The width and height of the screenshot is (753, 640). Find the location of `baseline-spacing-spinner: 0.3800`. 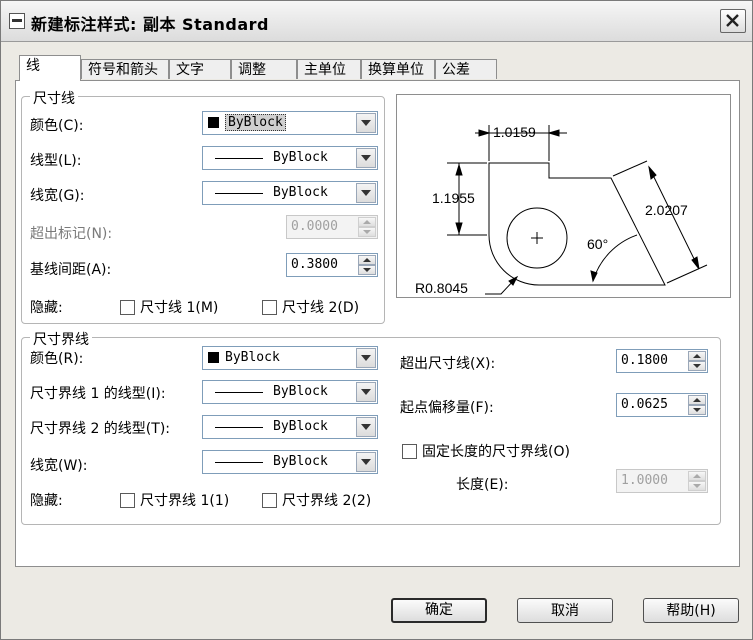

baseline-spacing-spinner: 0.3800 is located at coordinates (332, 265).